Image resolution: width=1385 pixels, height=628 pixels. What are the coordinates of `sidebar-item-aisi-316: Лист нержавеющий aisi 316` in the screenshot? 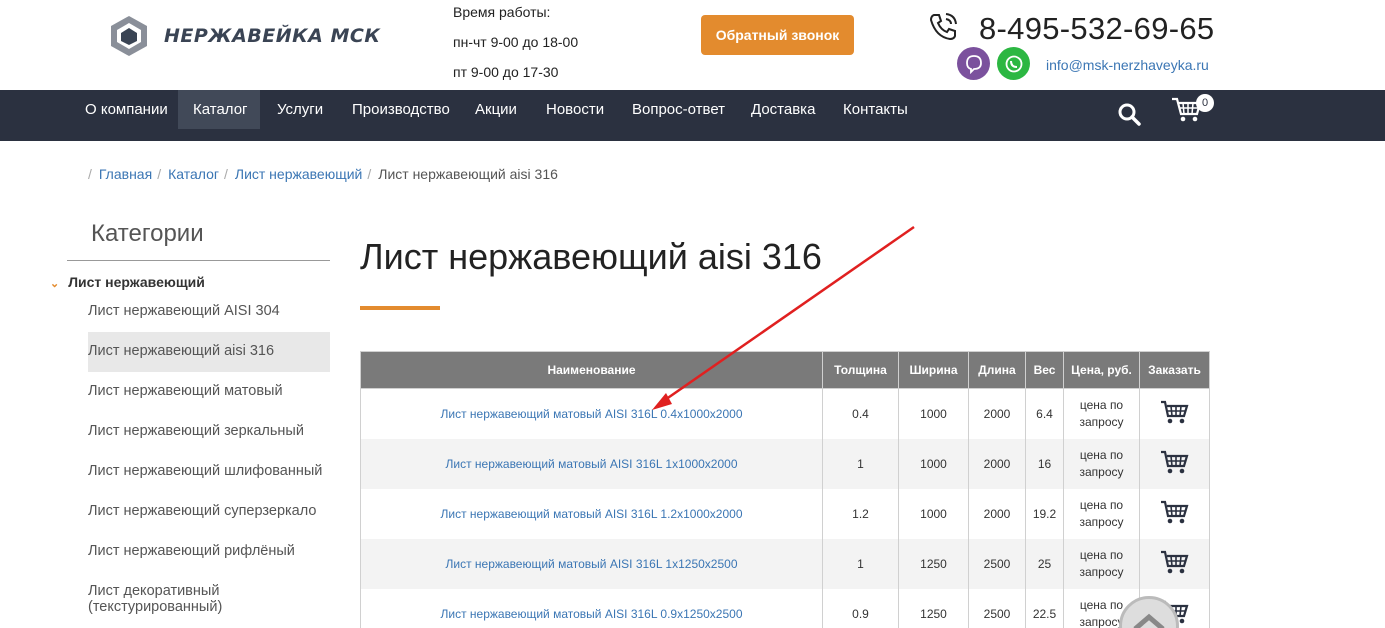 It's located at (209, 352).